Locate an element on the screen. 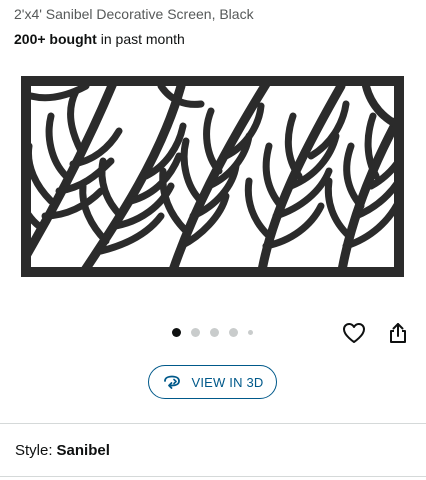 Image resolution: width=426 pixels, height=480 pixels. image-carousel-indicator is located at coordinates (212, 332).